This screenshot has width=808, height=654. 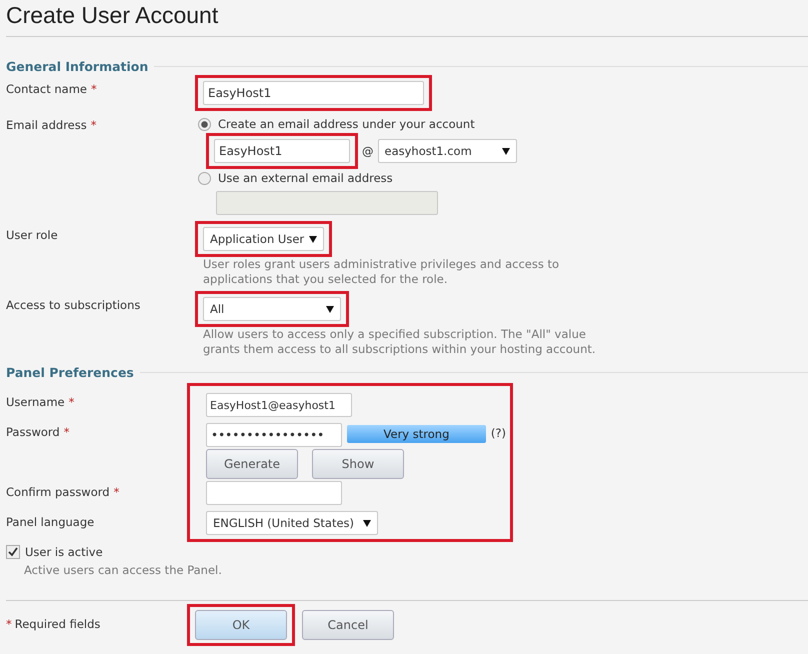 I want to click on password-field: ••••••••••••••••, so click(x=274, y=435).